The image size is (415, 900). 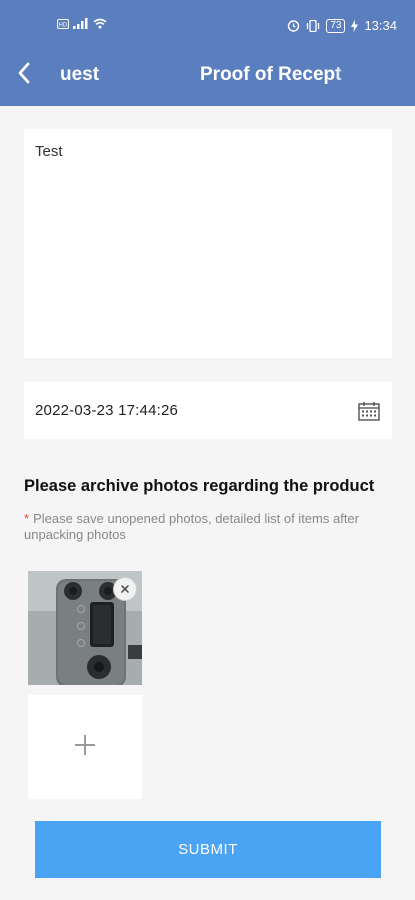 I want to click on required-marker: *, so click(x=27, y=518).